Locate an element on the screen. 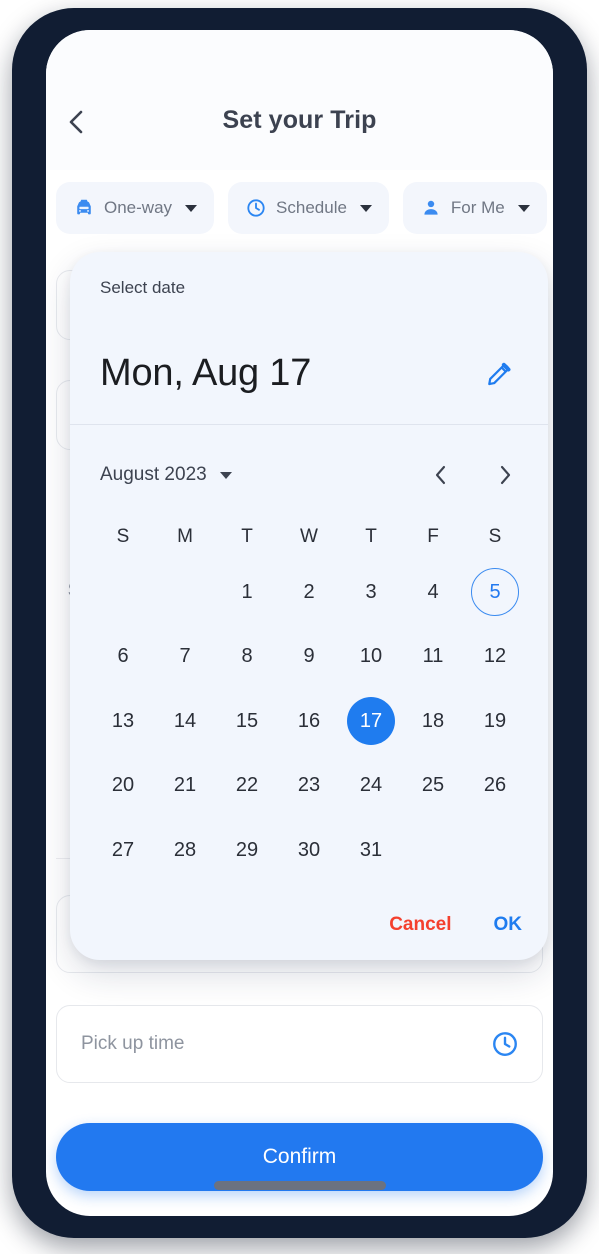 This screenshot has height=1254, width=599. calendar-cell: 19 is located at coordinates (495, 721).